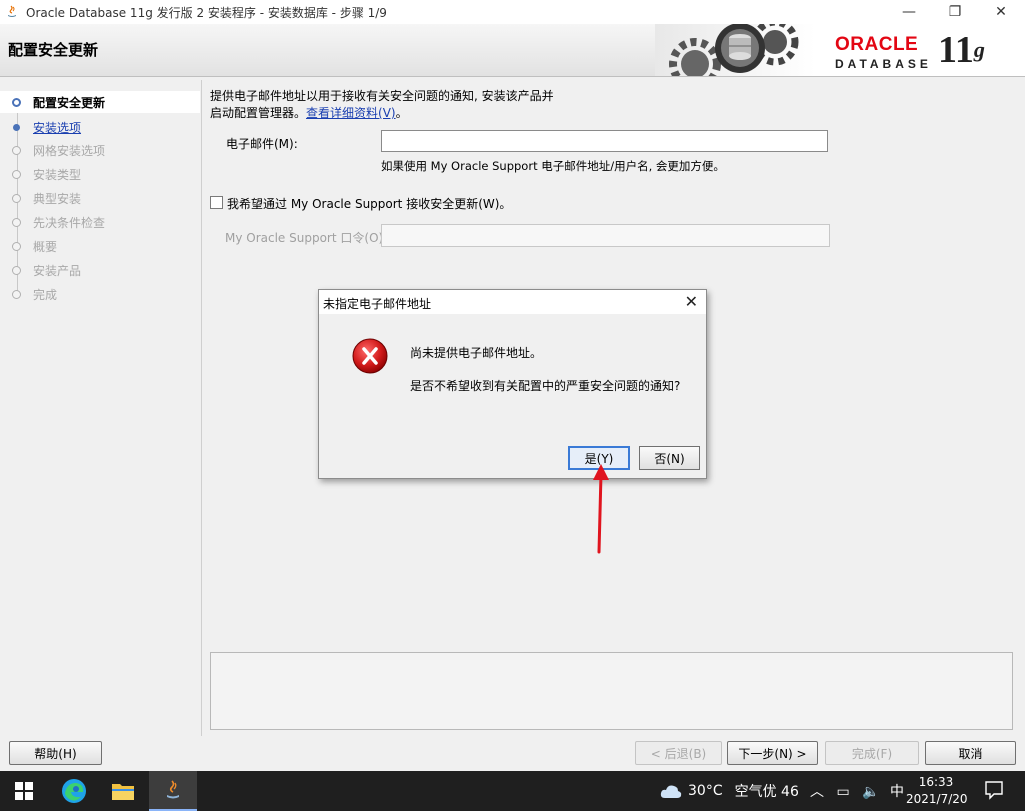  What do you see at coordinates (45, 246) in the screenshot?
I see `nav-item-label: 概要` at bounding box center [45, 246].